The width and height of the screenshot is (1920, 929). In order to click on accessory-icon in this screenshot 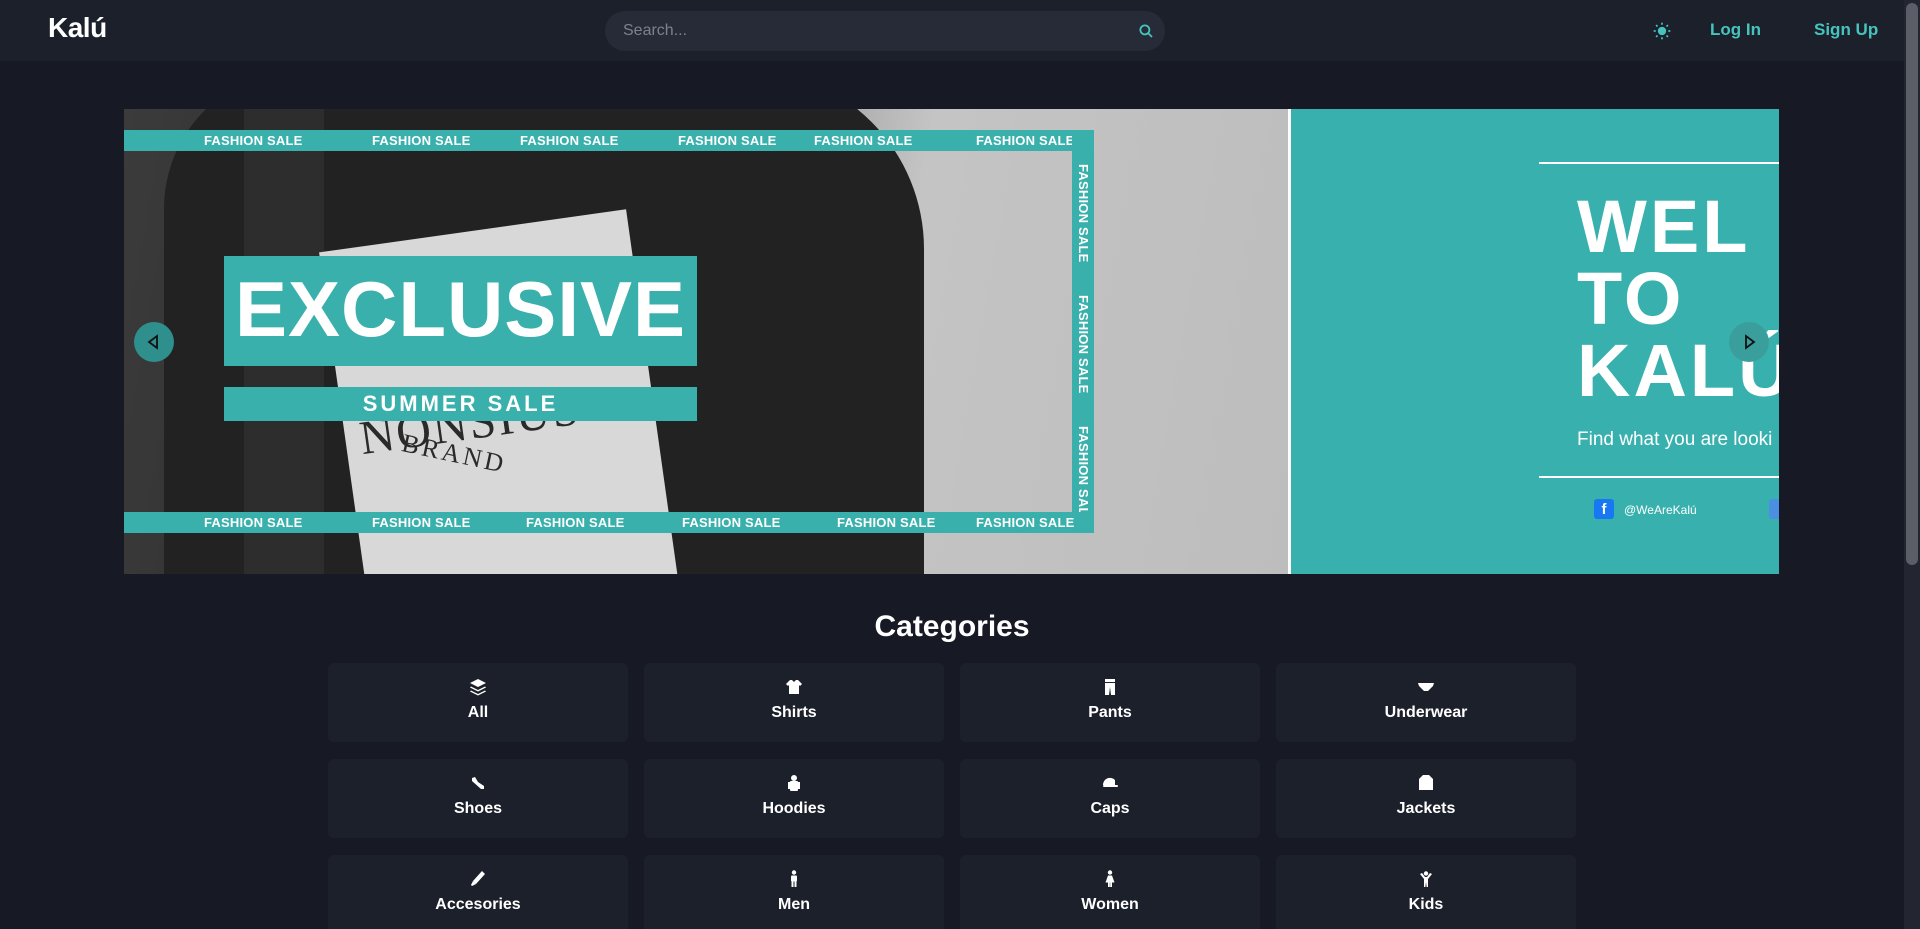, I will do `click(478, 879)`.